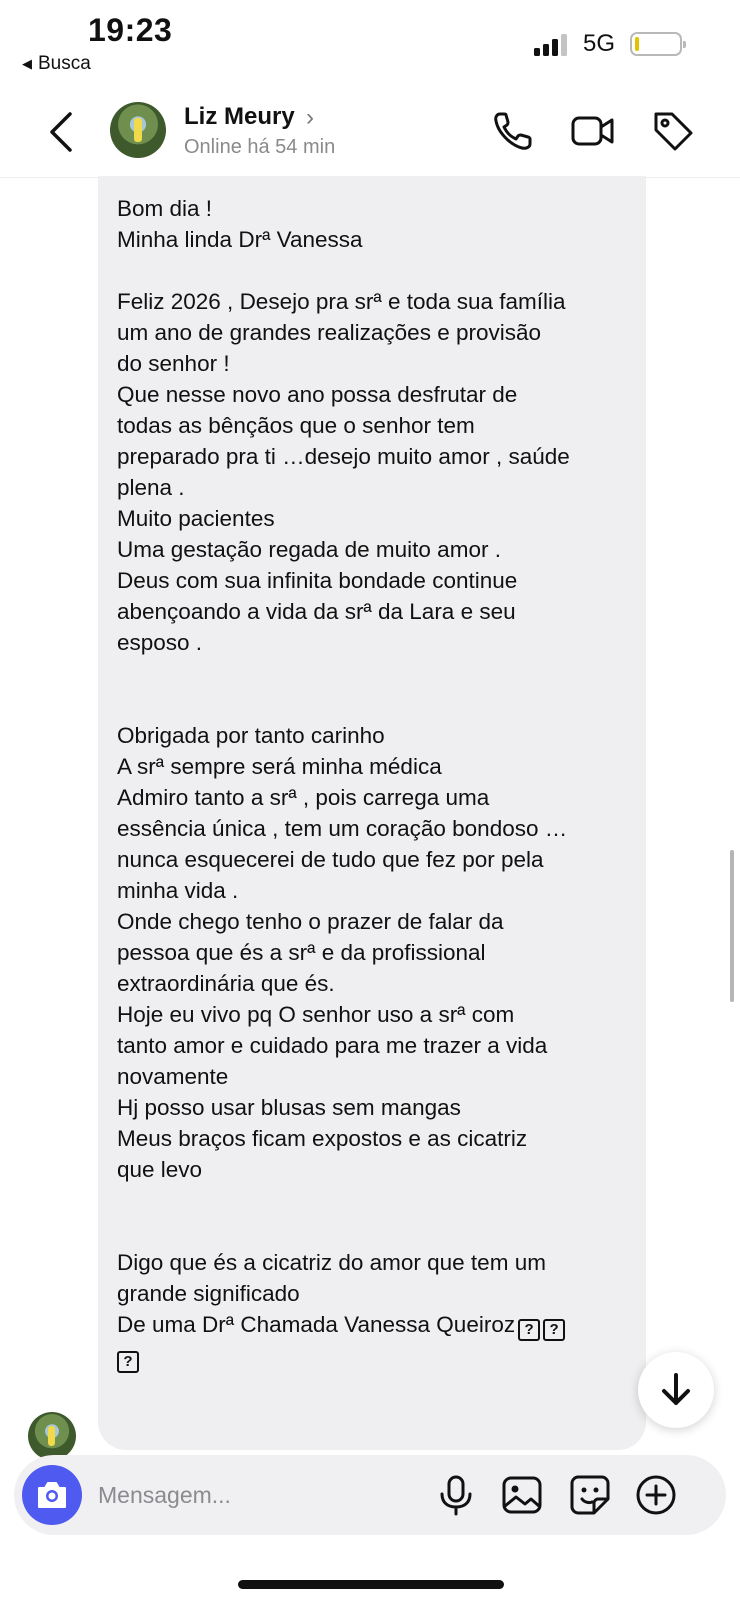  I want to click on message-line: minha vida ., so click(178, 890).